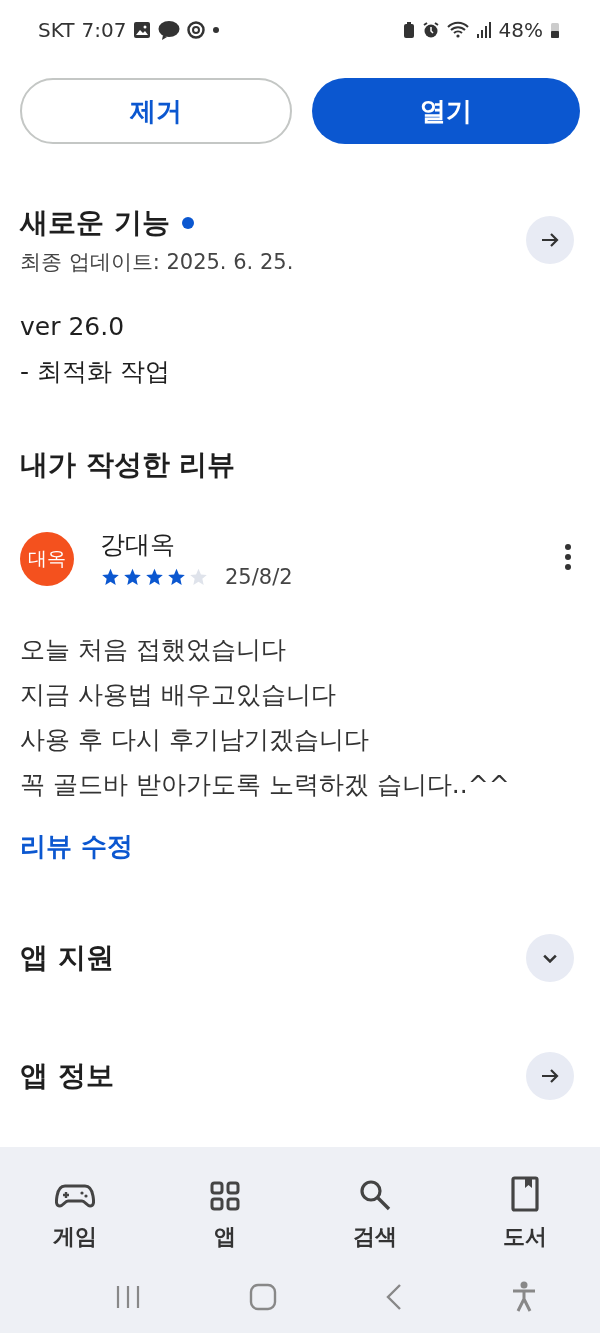 The height and width of the screenshot is (1333, 600). What do you see at coordinates (104, 30) in the screenshot?
I see `clock-text: 7:07` at bounding box center [104, 30].